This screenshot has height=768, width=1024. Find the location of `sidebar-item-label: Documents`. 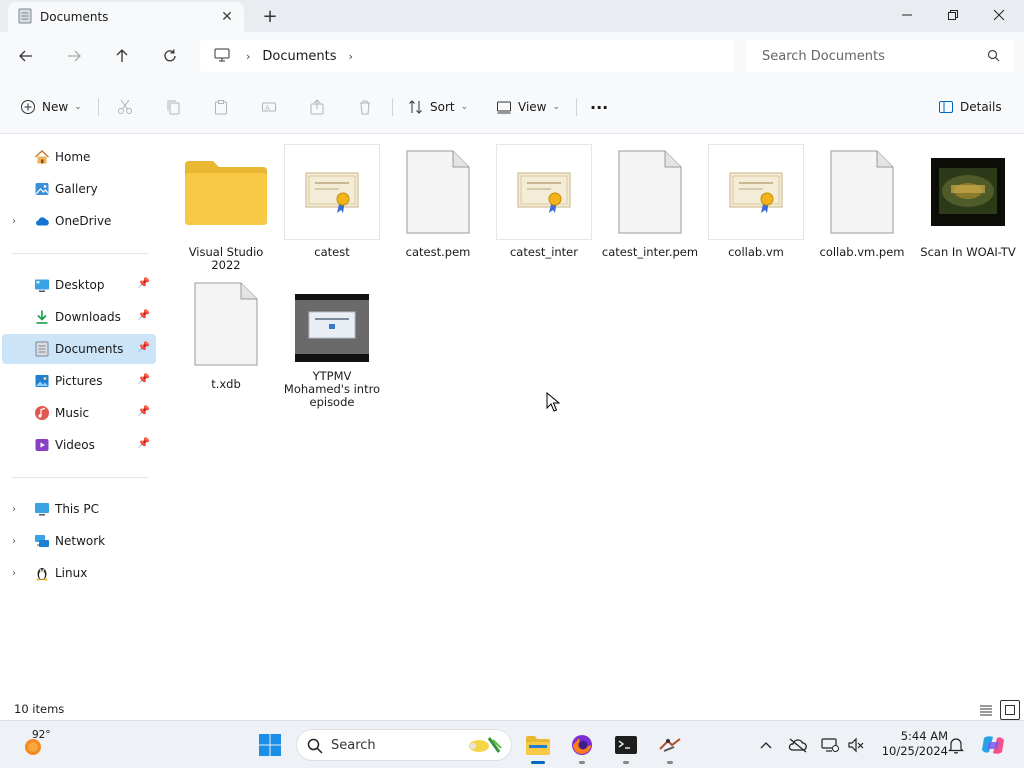

sidebar-item-label: Documents is located at coordinates (89, 349).